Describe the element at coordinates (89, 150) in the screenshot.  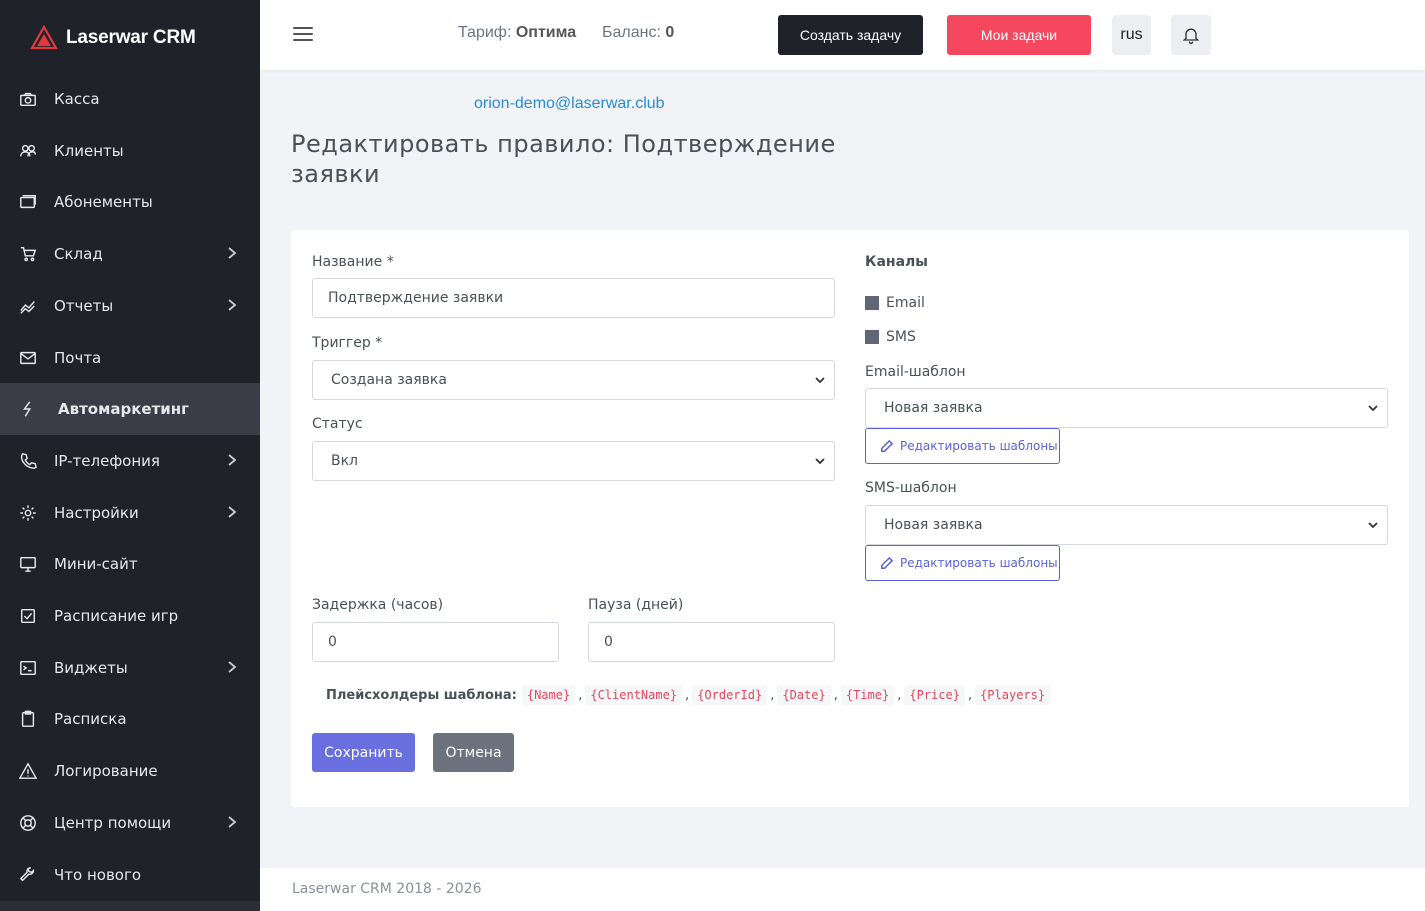
I see `sidebar-item-label: Клиенты` at that location.